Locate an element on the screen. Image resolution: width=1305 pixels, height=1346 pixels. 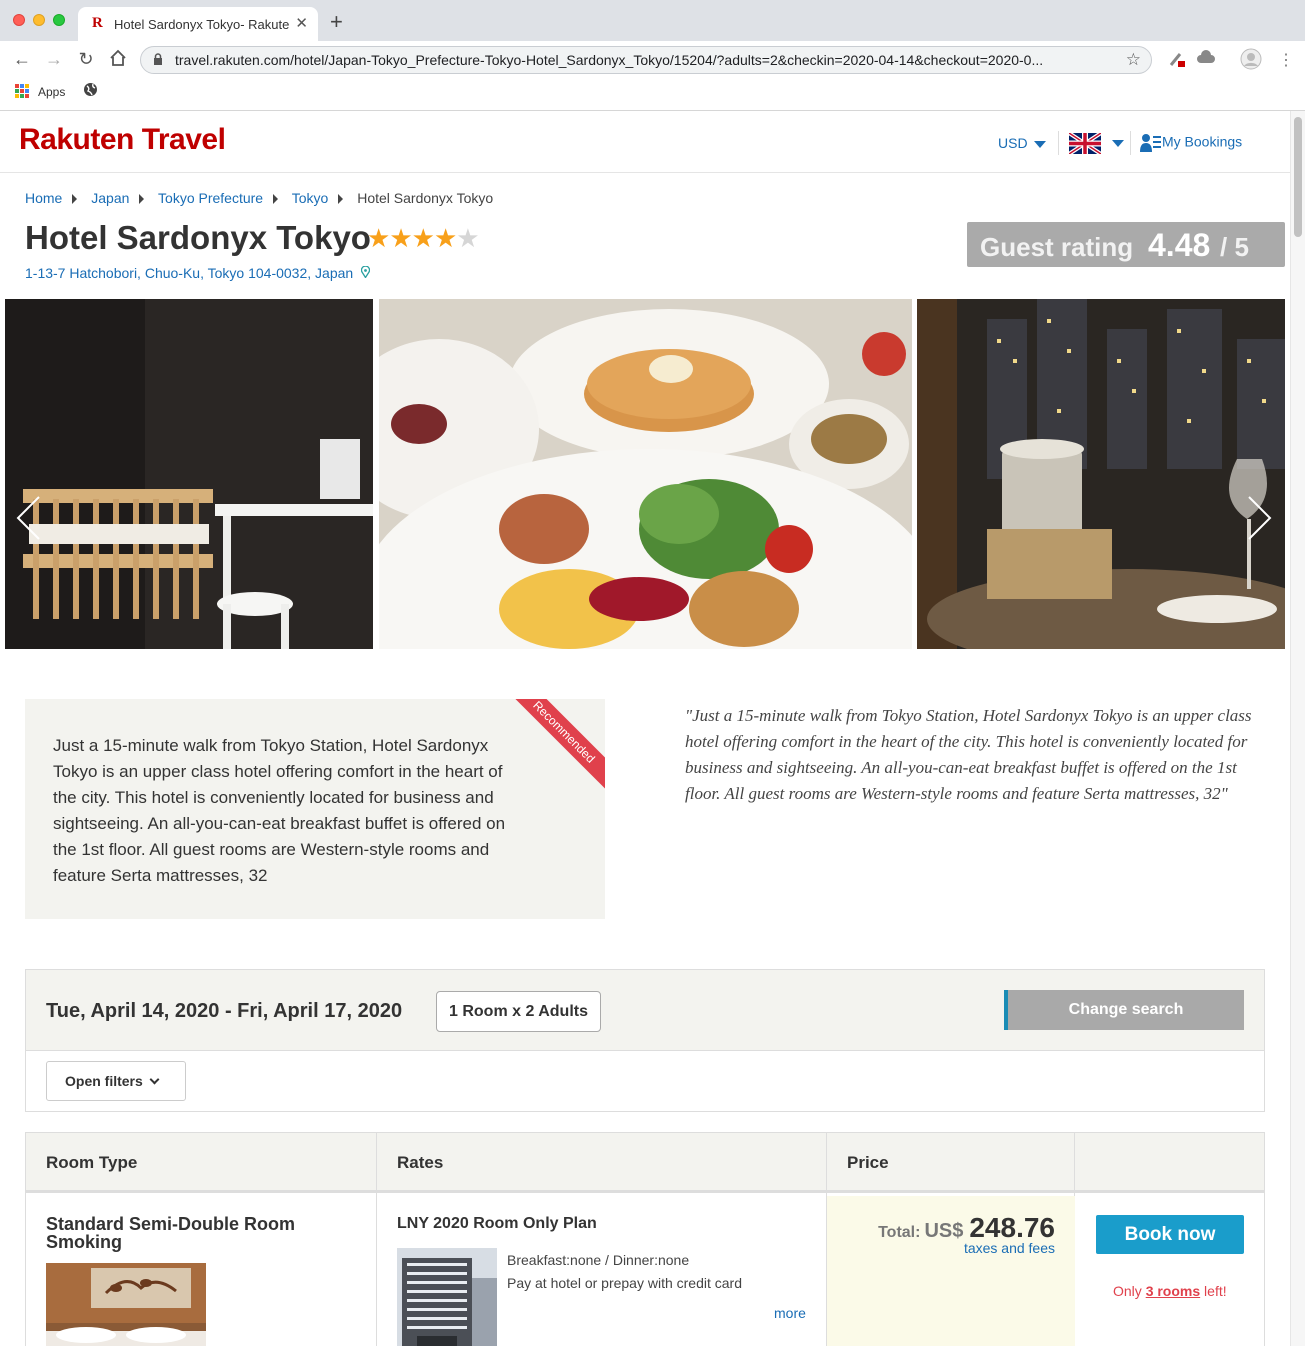
tab-close-icon: ✕ is located at coordinates (301, 23).